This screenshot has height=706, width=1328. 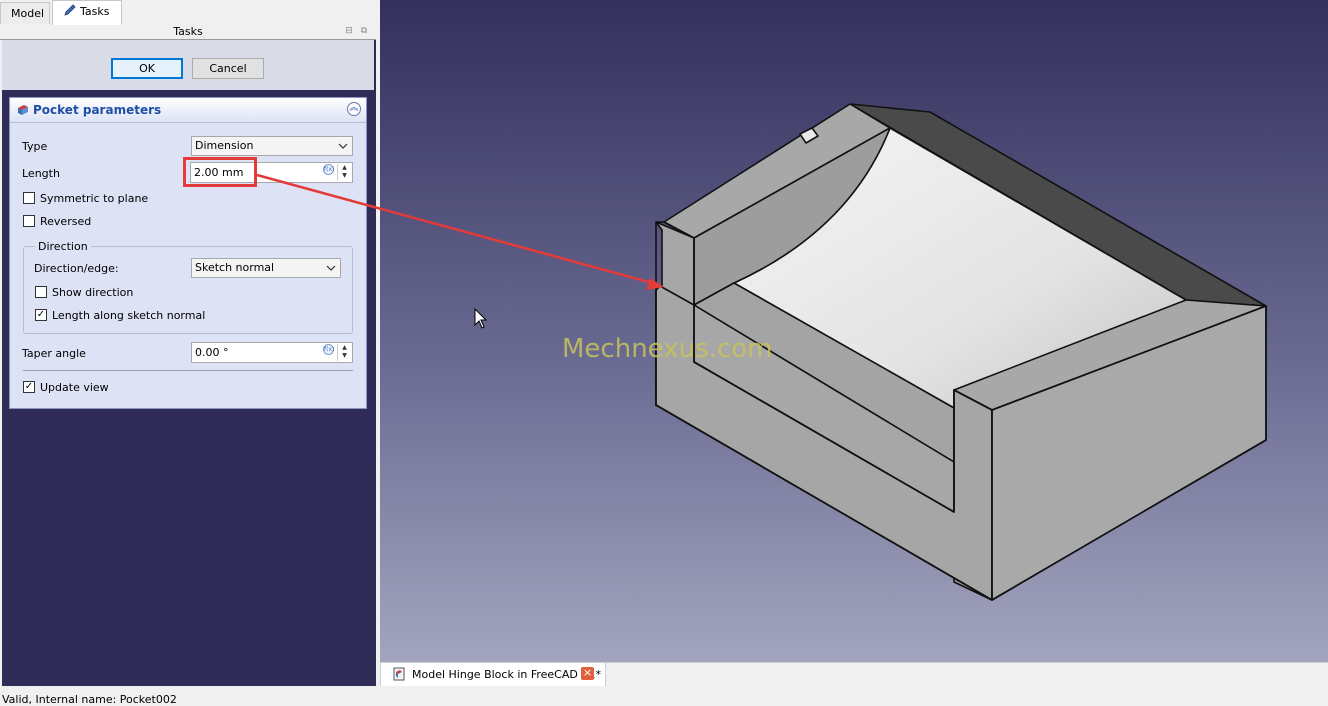 I want to click on tab-model-label: Model, so click(x=28, y=13).